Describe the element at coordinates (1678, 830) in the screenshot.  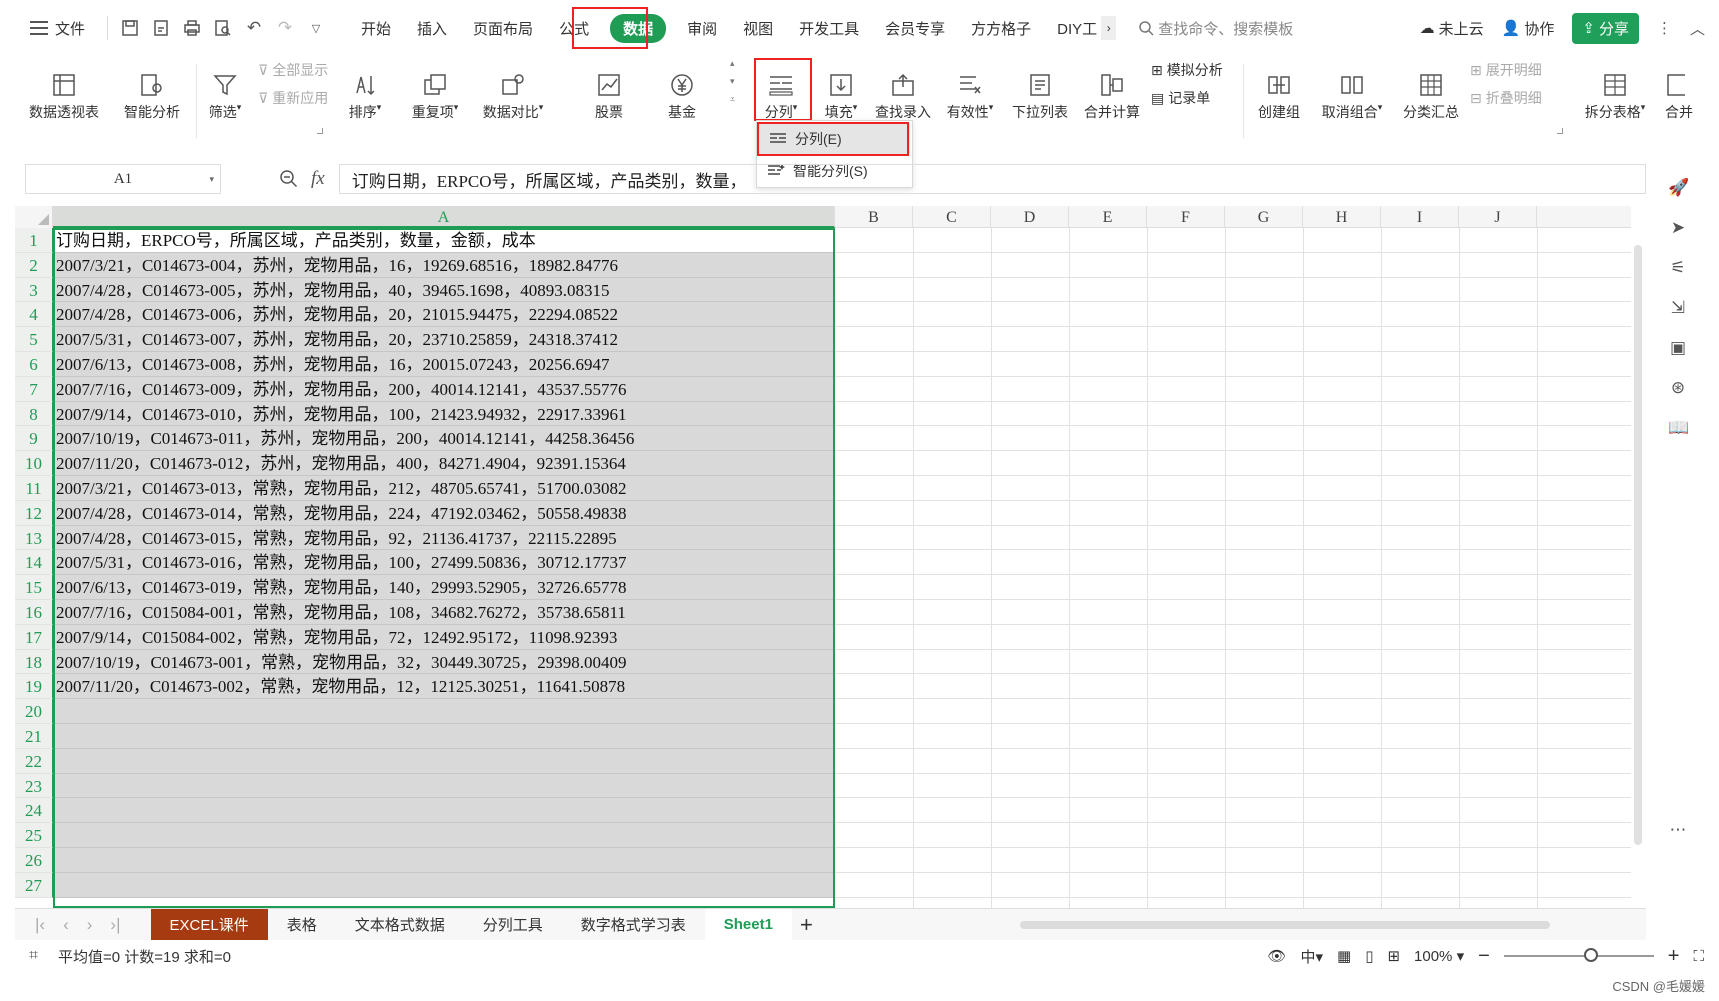
I see `more-horizontal-icon: ⋯` at that location.